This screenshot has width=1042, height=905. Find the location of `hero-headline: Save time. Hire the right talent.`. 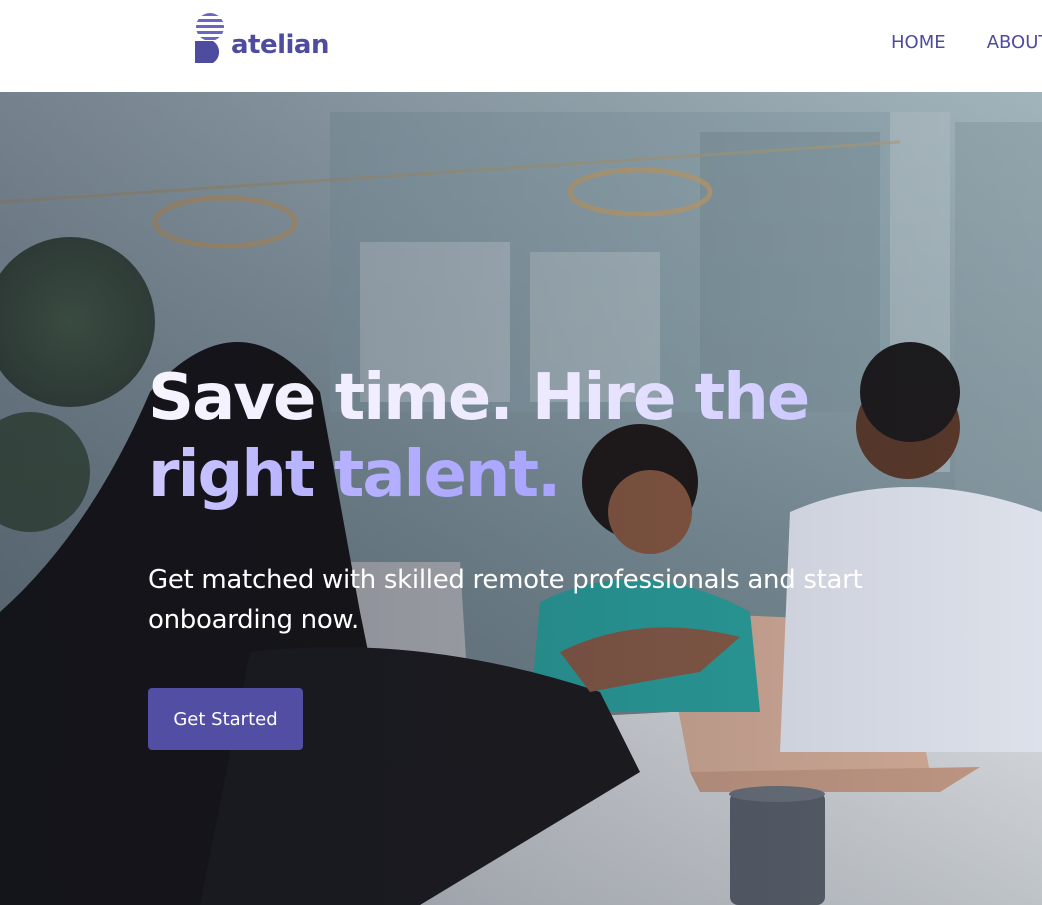

hero-headline: Save time. Hire the right talent. is located at coordinates (528, 437).